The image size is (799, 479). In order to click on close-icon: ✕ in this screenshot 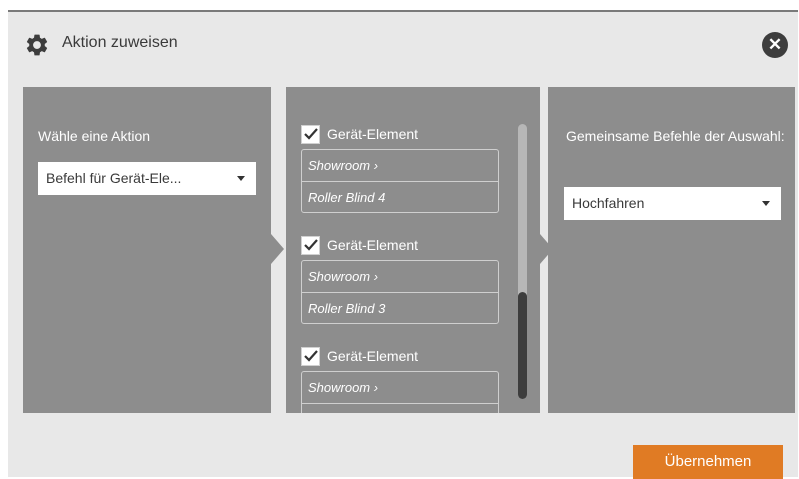, I will do `click(775, 45)`.